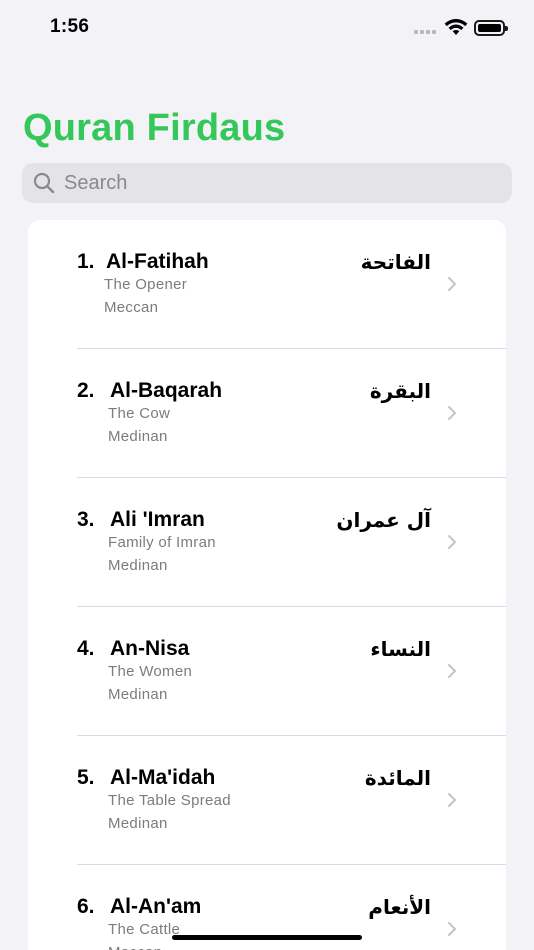 This screenshot has height=950, width=534. What do you see at coordinates (491, 28) in the screenshot?
I see `battery-icon` at bounding box center [491, 28].